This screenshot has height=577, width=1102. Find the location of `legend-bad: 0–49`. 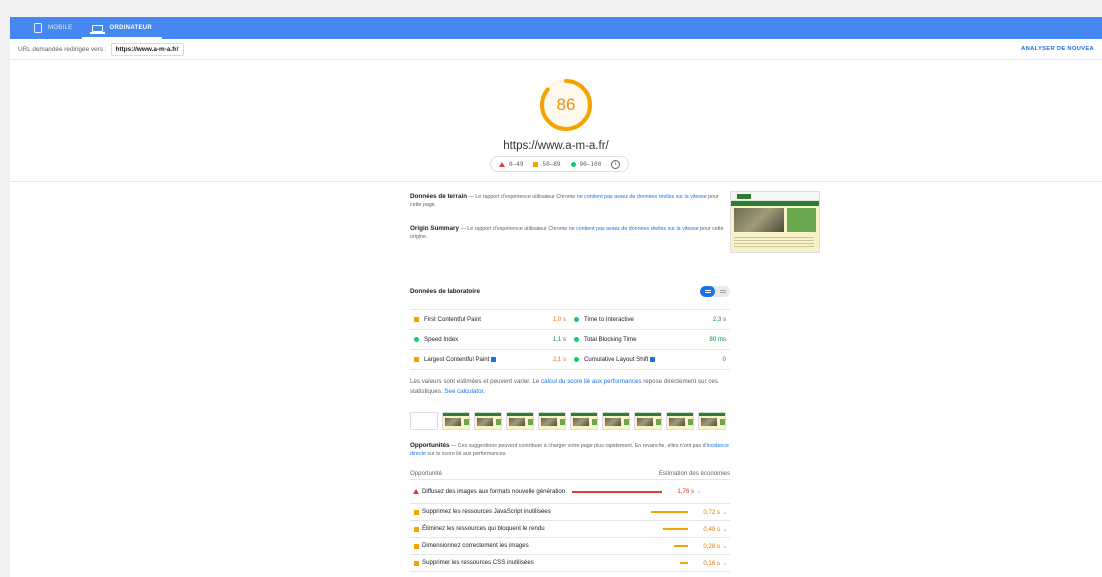

legend-bad: 0–49 is located at coordinates (511, 164).